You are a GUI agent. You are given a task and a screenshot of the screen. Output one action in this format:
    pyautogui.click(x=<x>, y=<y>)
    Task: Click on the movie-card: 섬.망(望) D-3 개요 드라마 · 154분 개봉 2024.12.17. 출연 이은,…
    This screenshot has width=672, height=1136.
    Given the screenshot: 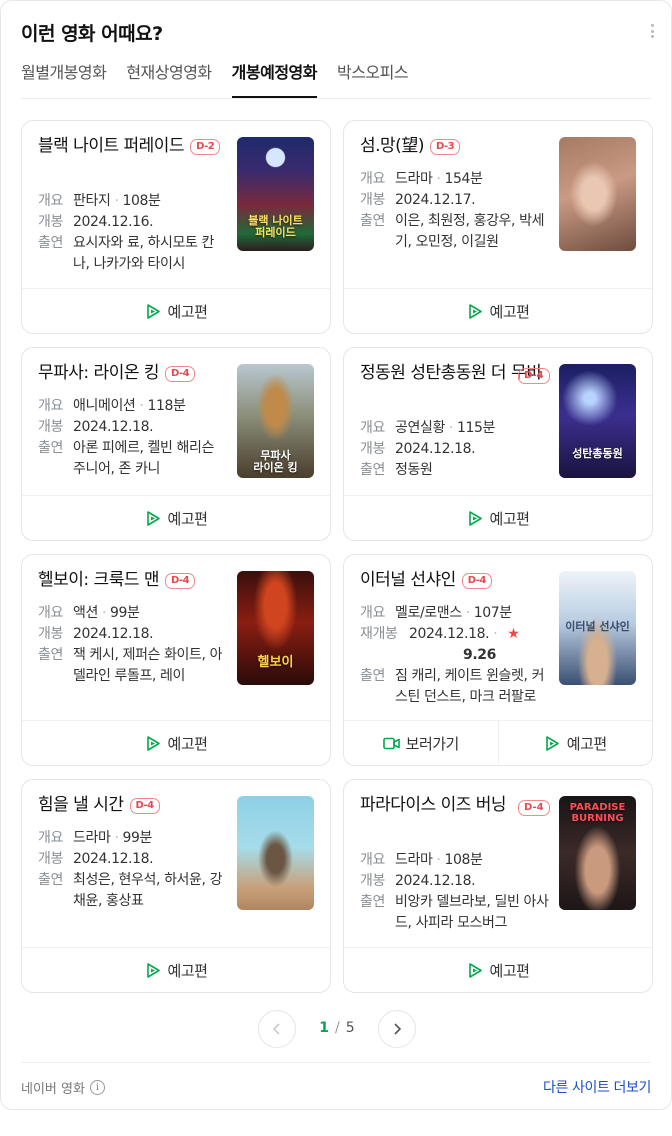 What is the action you would take?
    pyautogui.click(x=498, y=227)
    